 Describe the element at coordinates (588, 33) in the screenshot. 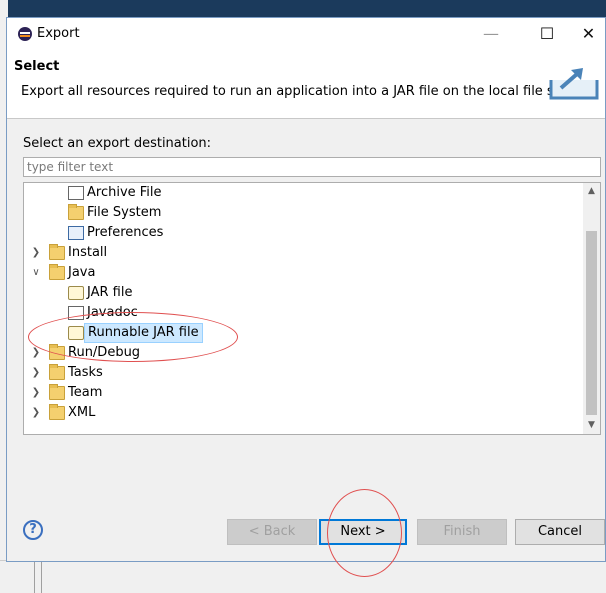

I see `close-button: ✕` at that location.